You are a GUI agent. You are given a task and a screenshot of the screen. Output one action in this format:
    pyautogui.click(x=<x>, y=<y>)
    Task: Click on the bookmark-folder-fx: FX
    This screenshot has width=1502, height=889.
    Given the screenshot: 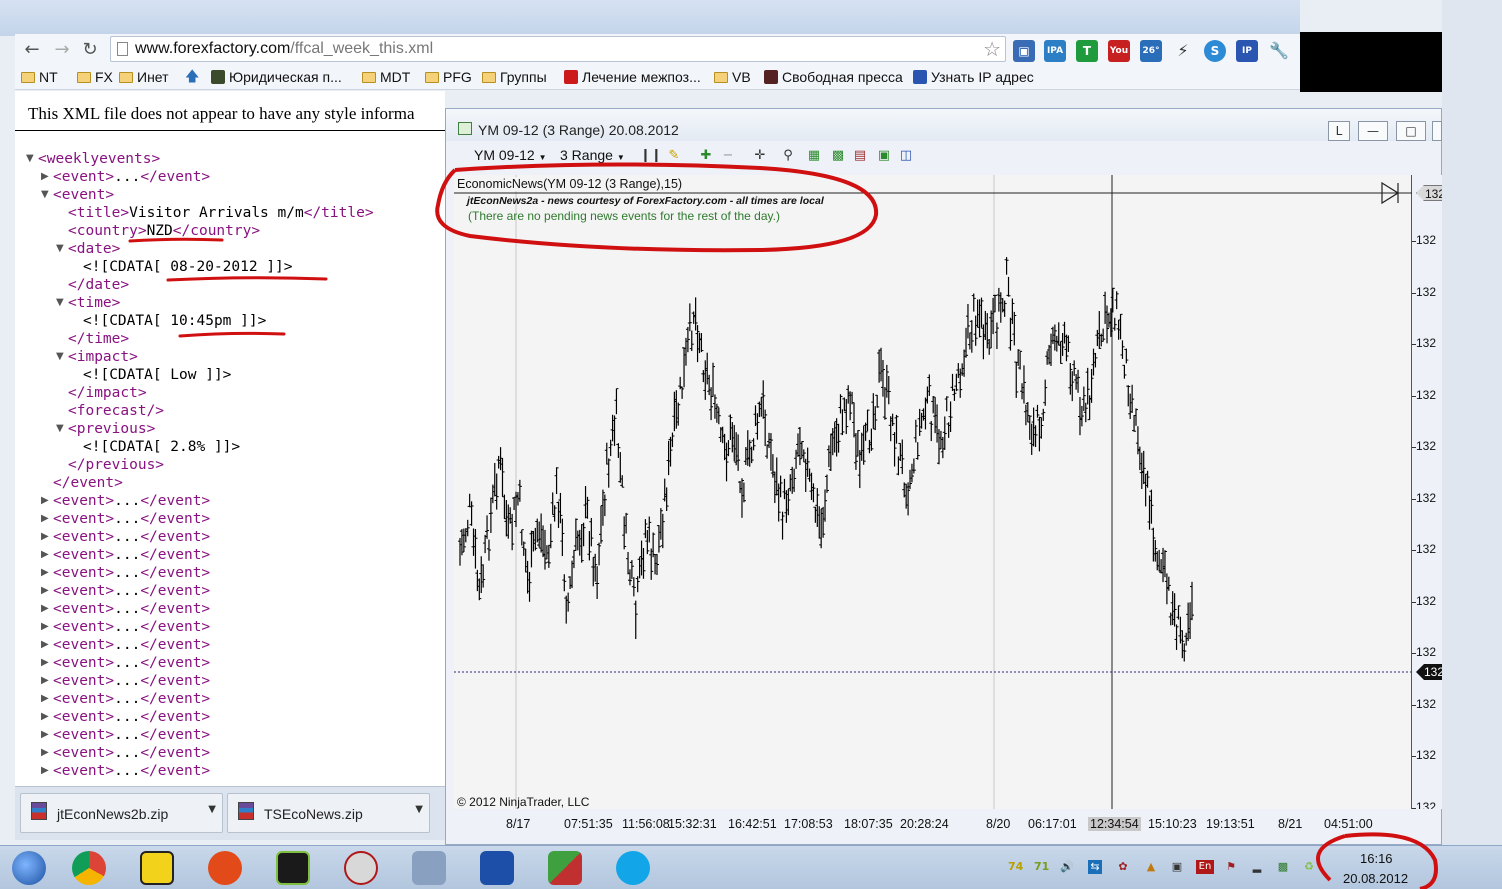 What is the action you would take?
    pyautogui.click(x=95, y=77)
    